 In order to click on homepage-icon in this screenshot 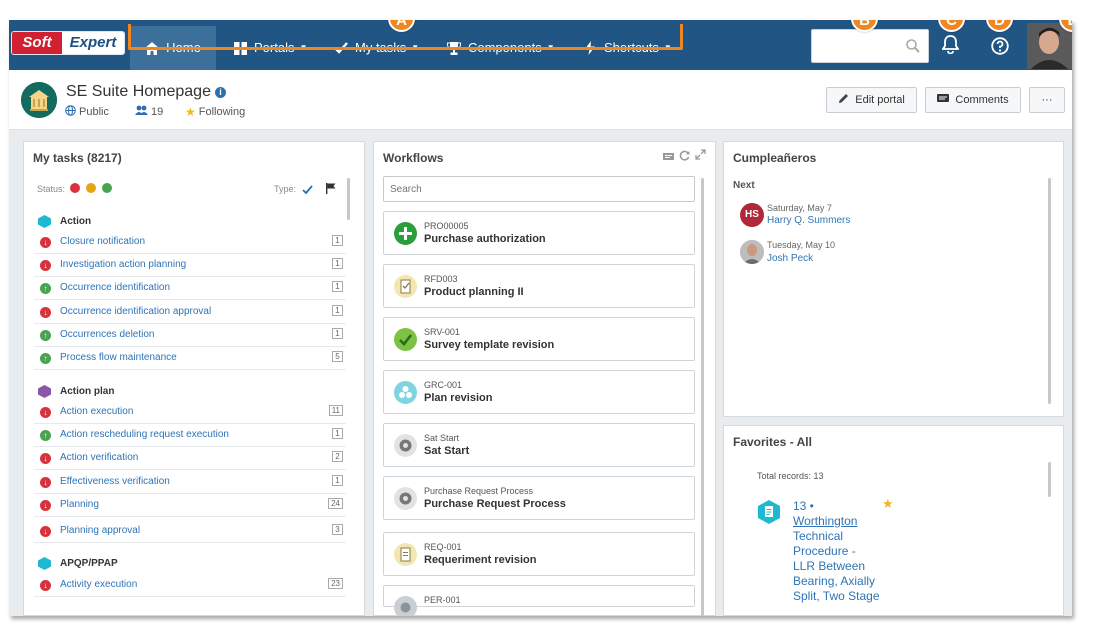, I will do `click(39, 100)`.